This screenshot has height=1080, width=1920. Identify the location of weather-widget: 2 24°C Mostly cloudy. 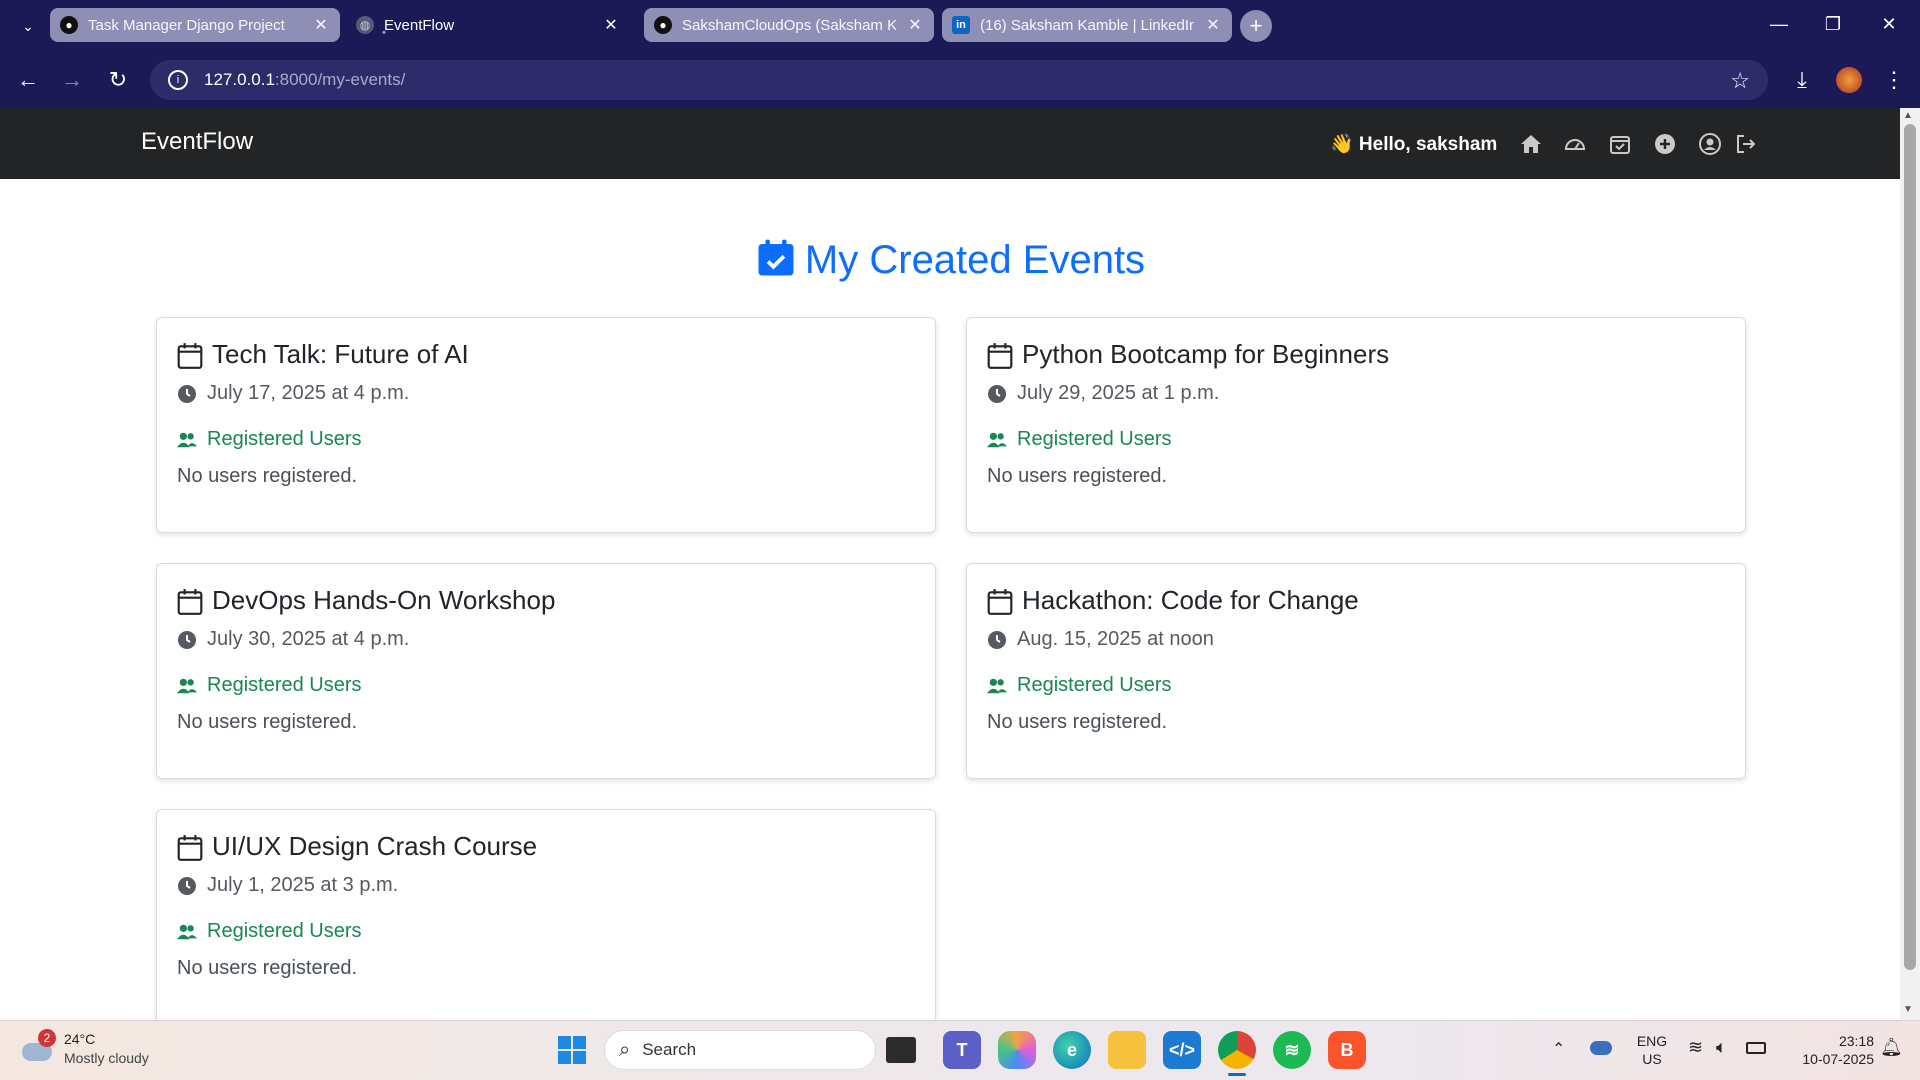
(100, 1051).